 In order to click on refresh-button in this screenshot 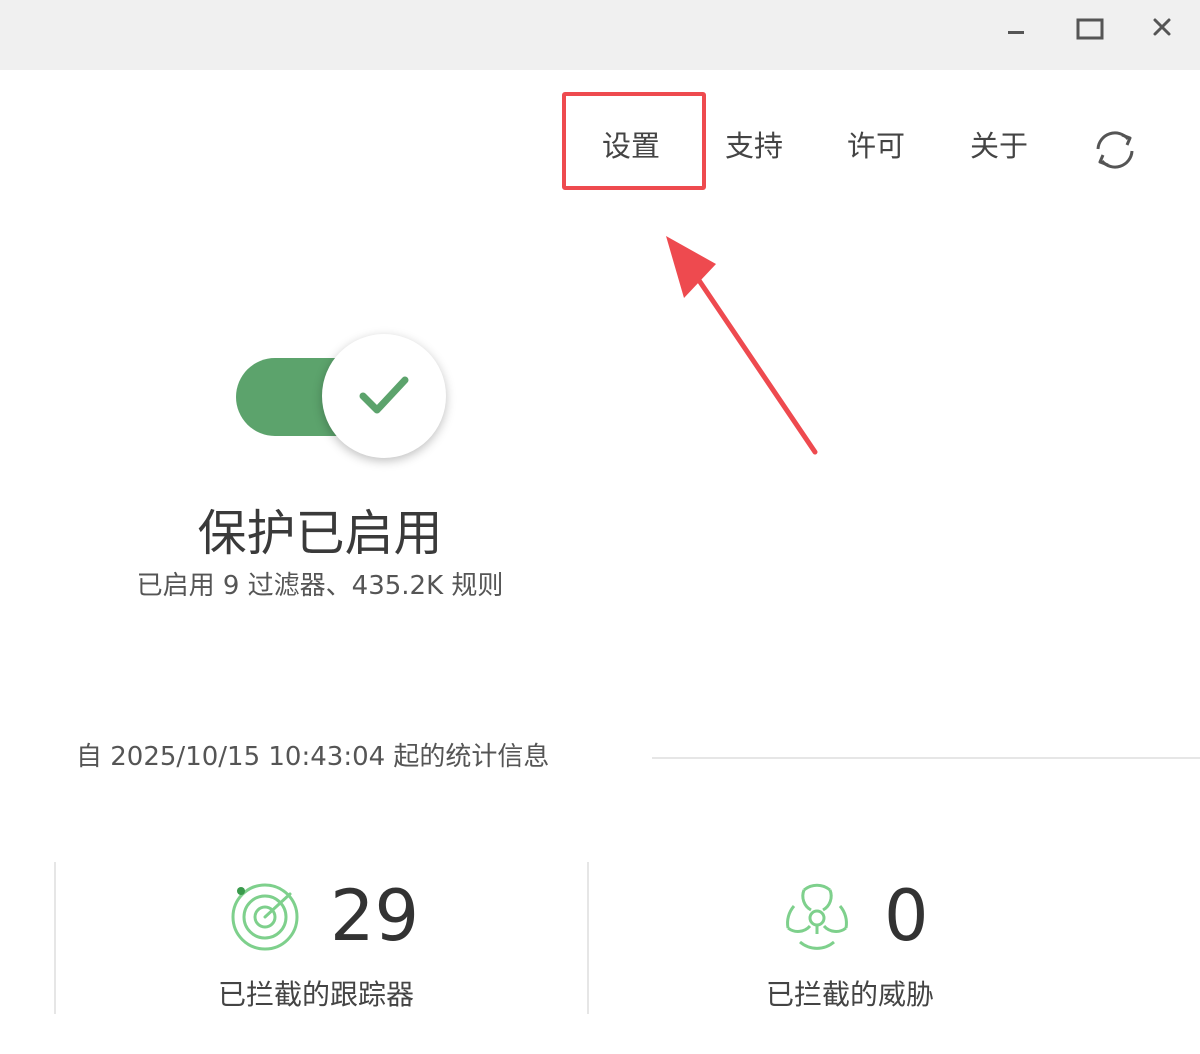, I will do `click(1115, 150)`.